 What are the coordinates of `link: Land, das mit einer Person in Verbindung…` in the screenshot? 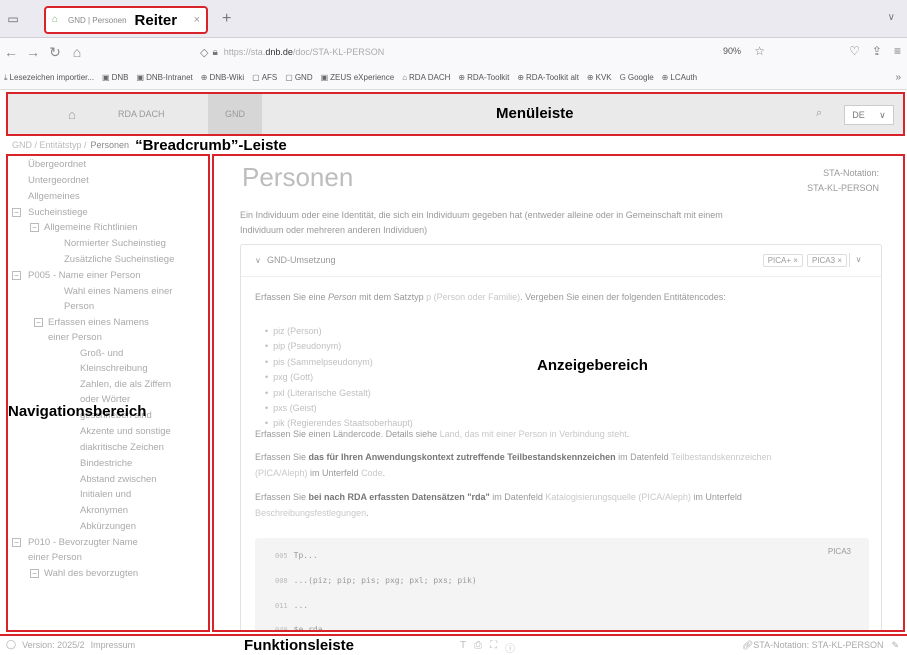 It's located at (533, 434).